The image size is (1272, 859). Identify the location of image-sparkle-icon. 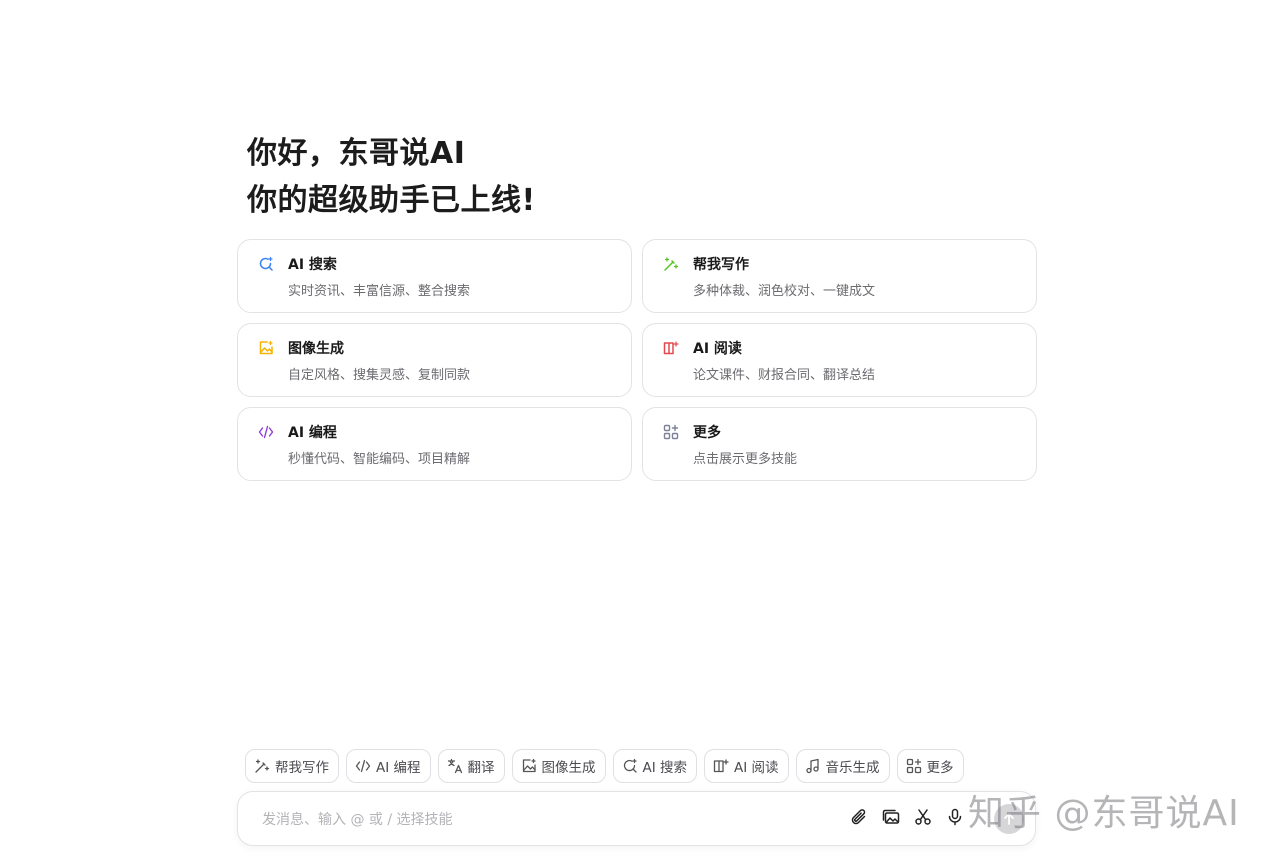
(266, 348).